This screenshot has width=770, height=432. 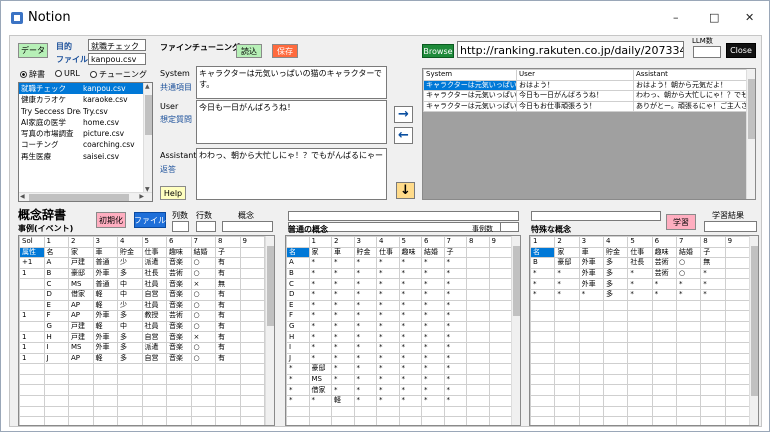 What do you see at coordinates (640, 358) in the screenshot?
I see `table-row` at bounding box center [640, 358].